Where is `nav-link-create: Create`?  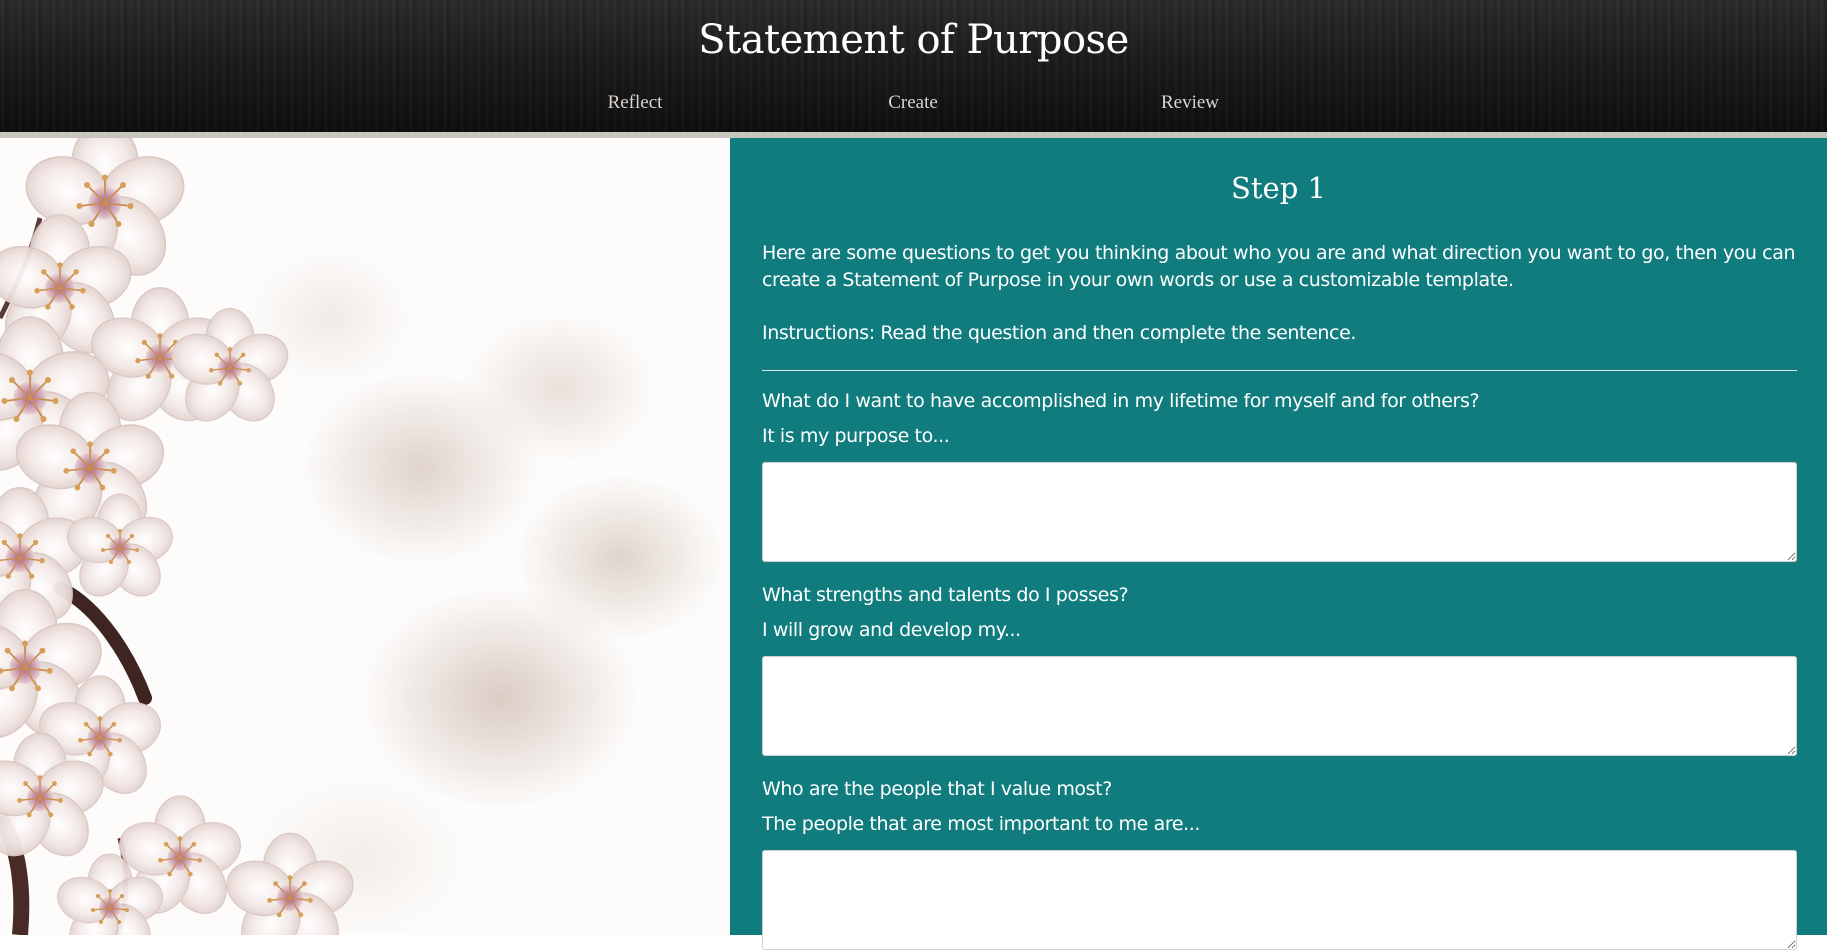 nav-link-create: Create is located at coordinates (913, 103).